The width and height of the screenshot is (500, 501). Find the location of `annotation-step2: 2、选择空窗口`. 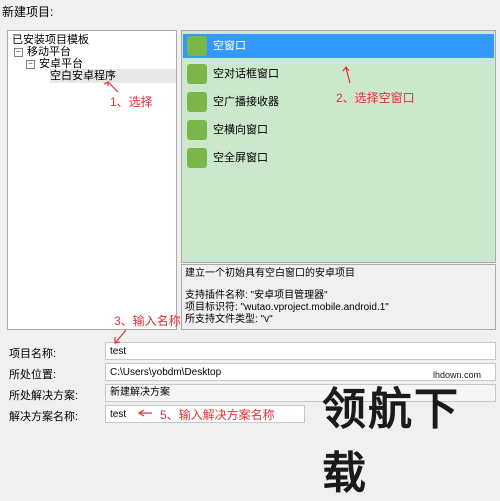

annotation-step2: 2、选择空窗口 is located at coordinates (375, 98).